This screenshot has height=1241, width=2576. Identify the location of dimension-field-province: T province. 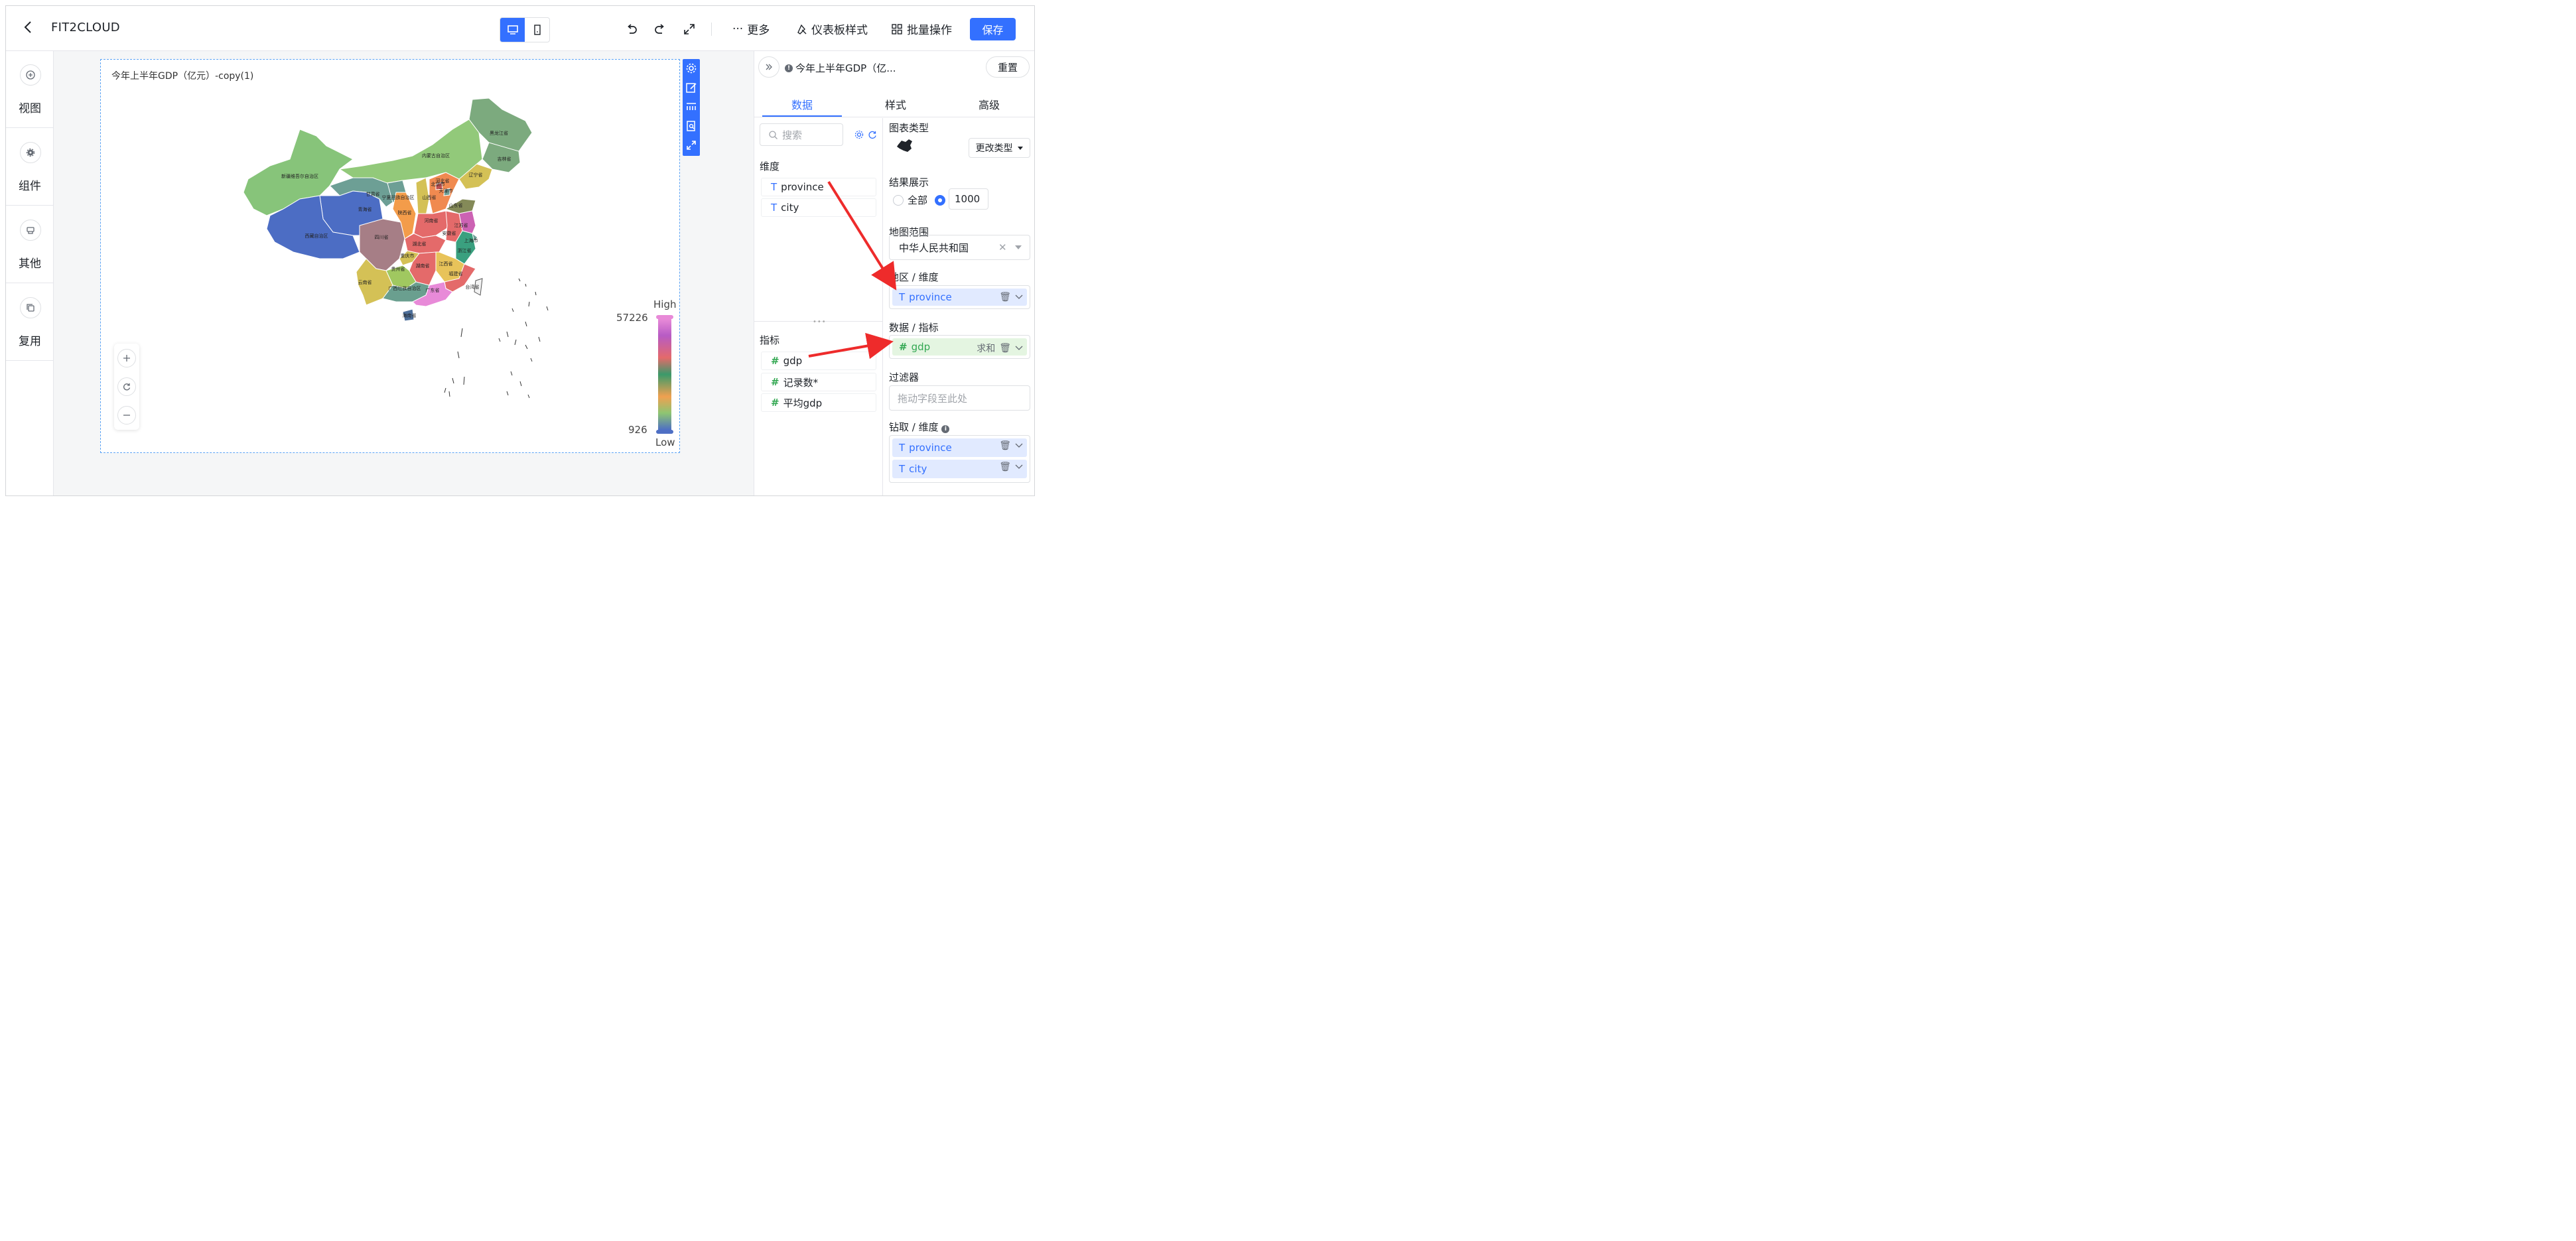
(818, 187).